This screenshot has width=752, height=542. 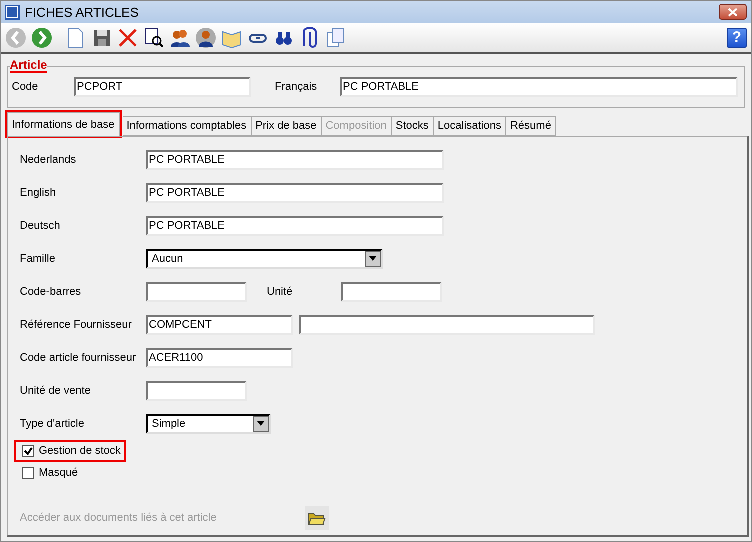 I want to click on field-label: Code, so click(x=26, y=87).